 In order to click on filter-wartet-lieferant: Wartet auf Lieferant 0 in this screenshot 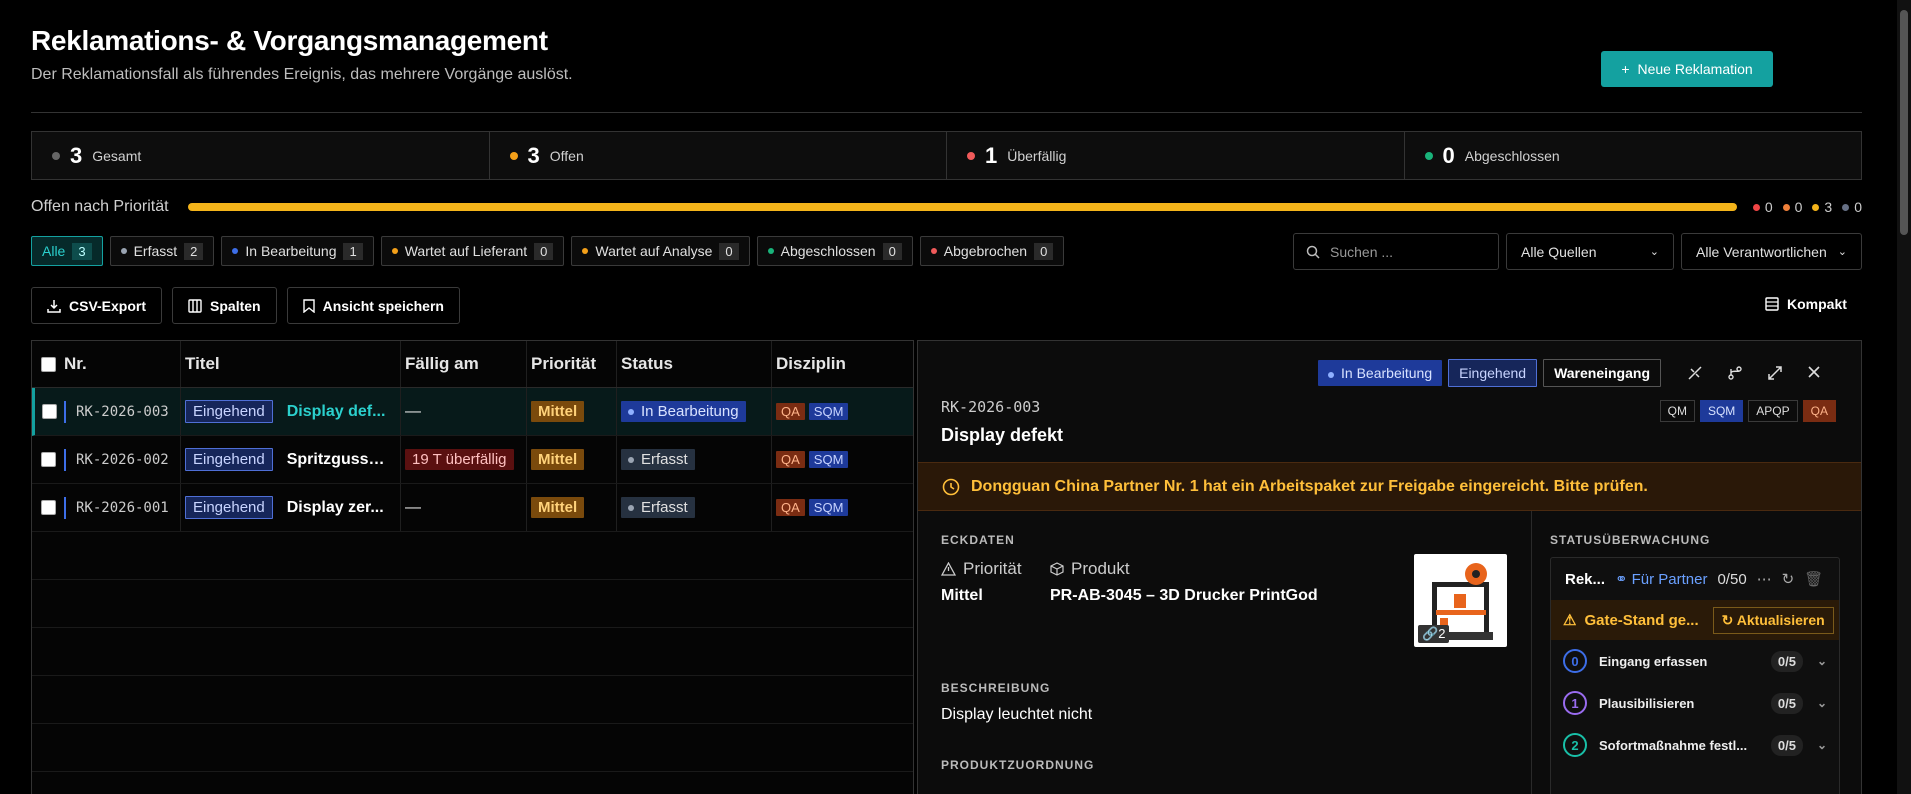, I will do `click(472, 251)`.